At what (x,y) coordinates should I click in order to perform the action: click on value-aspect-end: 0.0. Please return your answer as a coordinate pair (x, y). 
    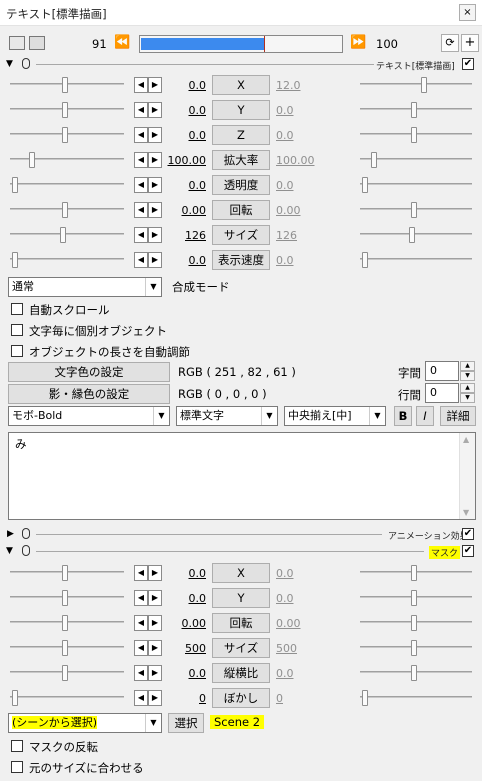
    Looking at the image, I should click on (290, 673).